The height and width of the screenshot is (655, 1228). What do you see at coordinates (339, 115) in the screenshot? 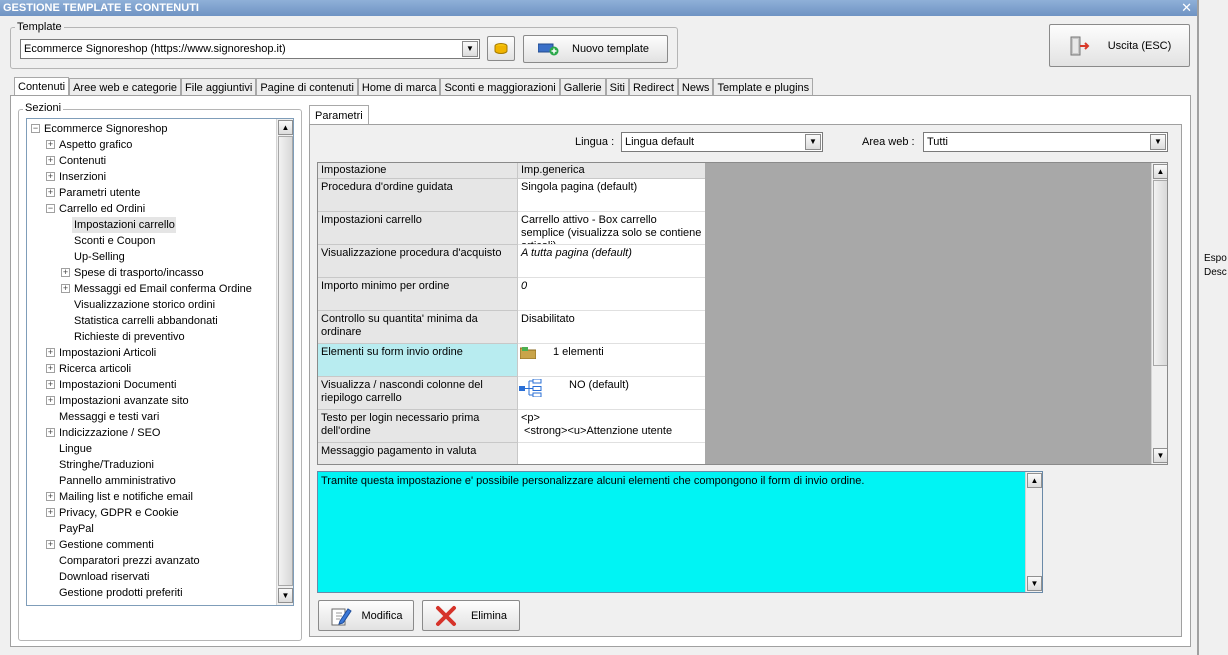
I see `tab-parametri: Parametri` at bounding box center [339, 115].